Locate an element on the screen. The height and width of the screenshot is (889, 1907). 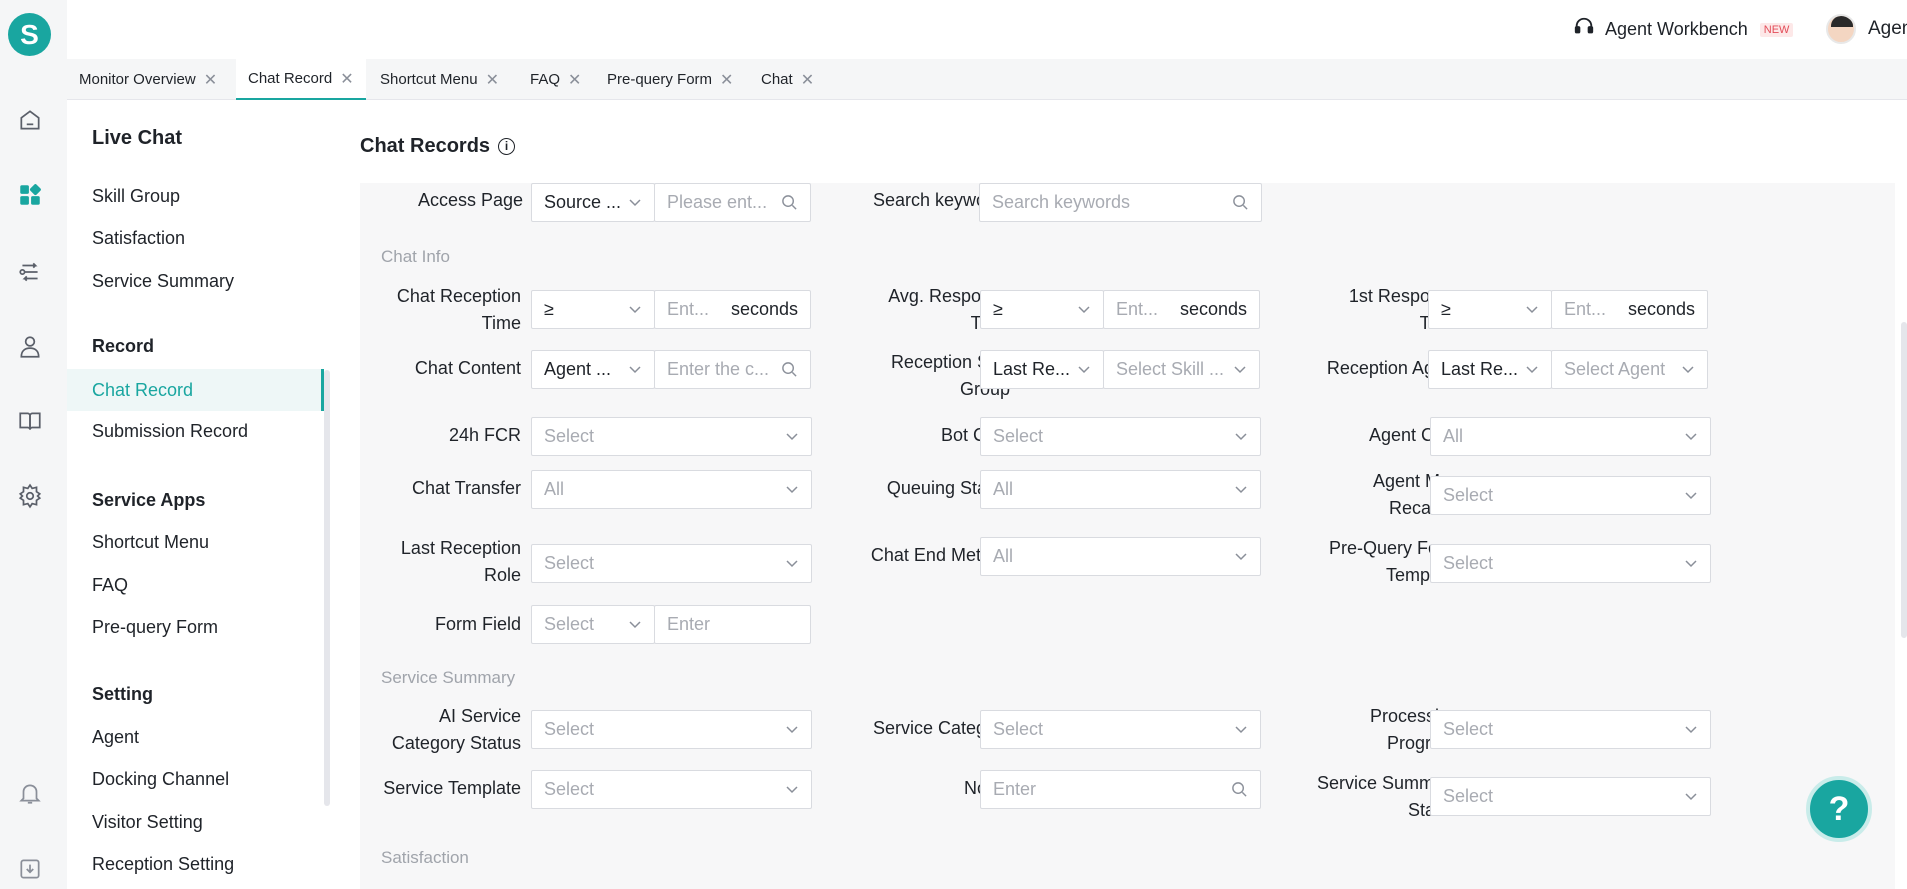
service-category-select: Select is located at coordinates (1120, 729).